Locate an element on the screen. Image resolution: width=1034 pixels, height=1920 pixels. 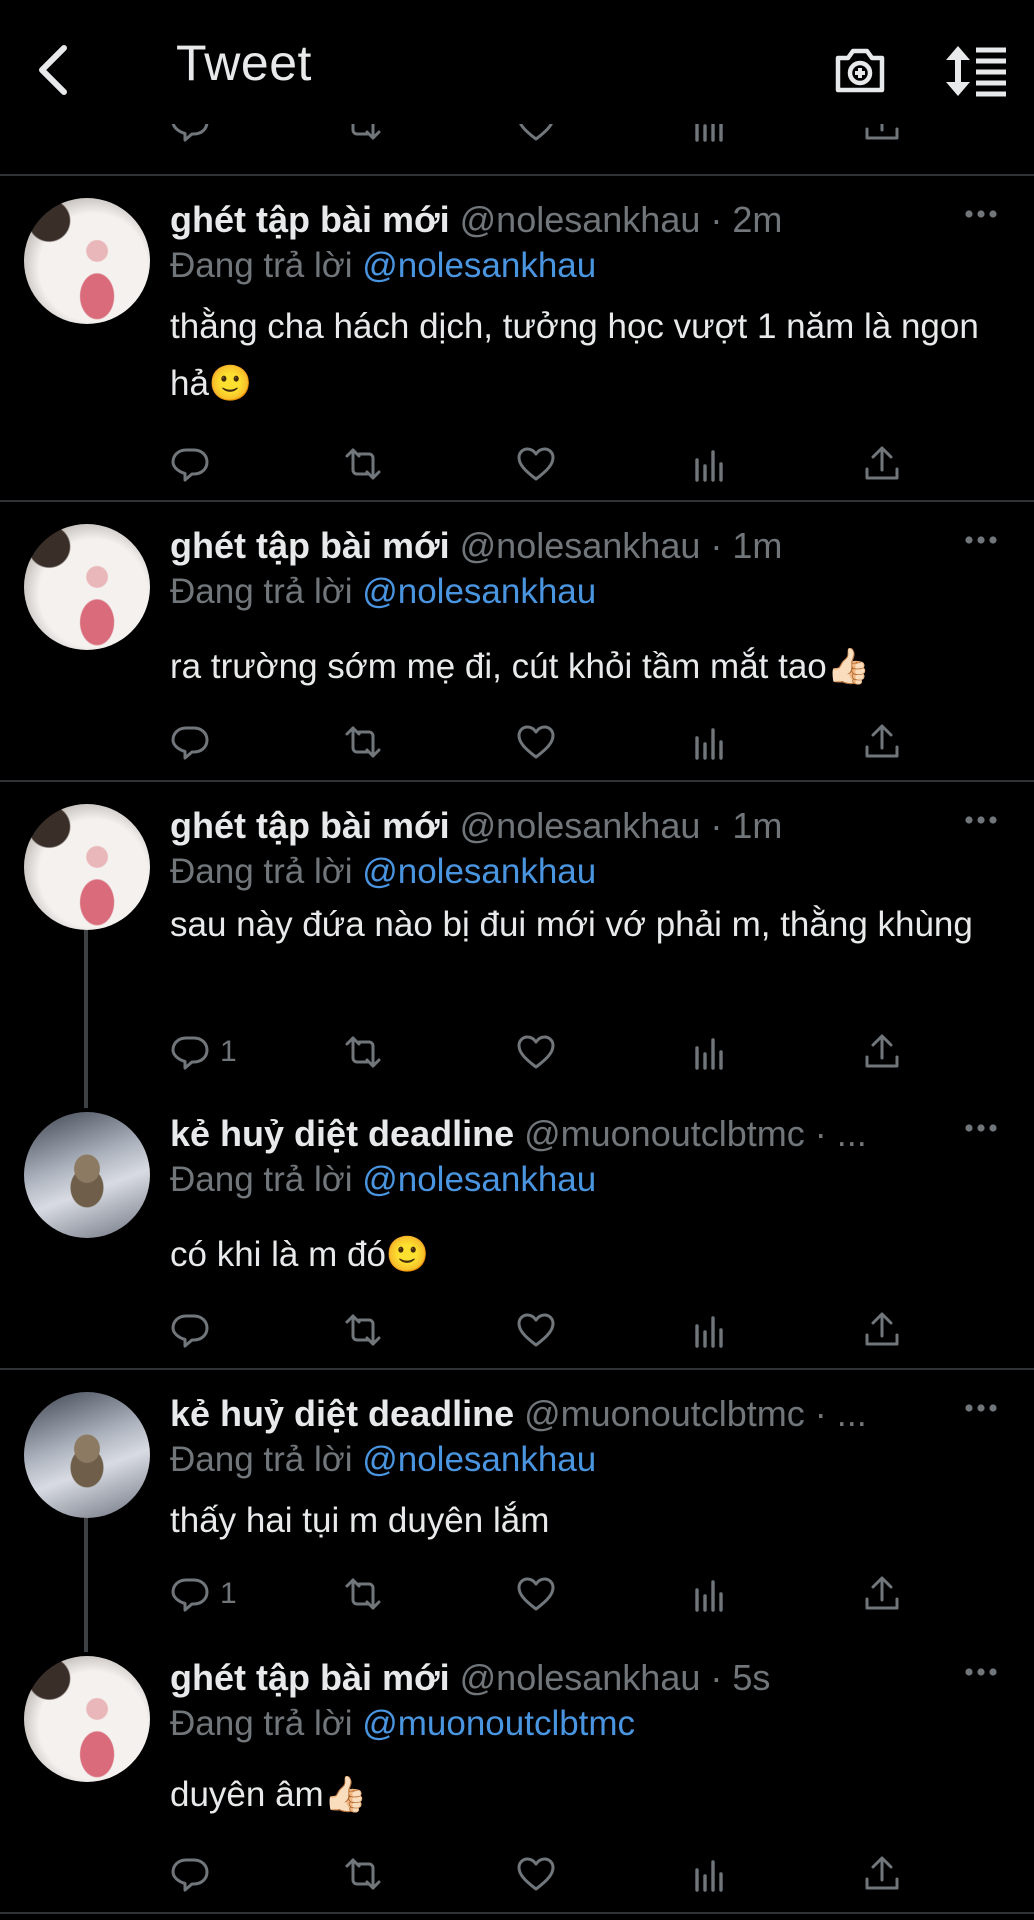
tweet-actions: 1 is located at coordinates (540, 1594).